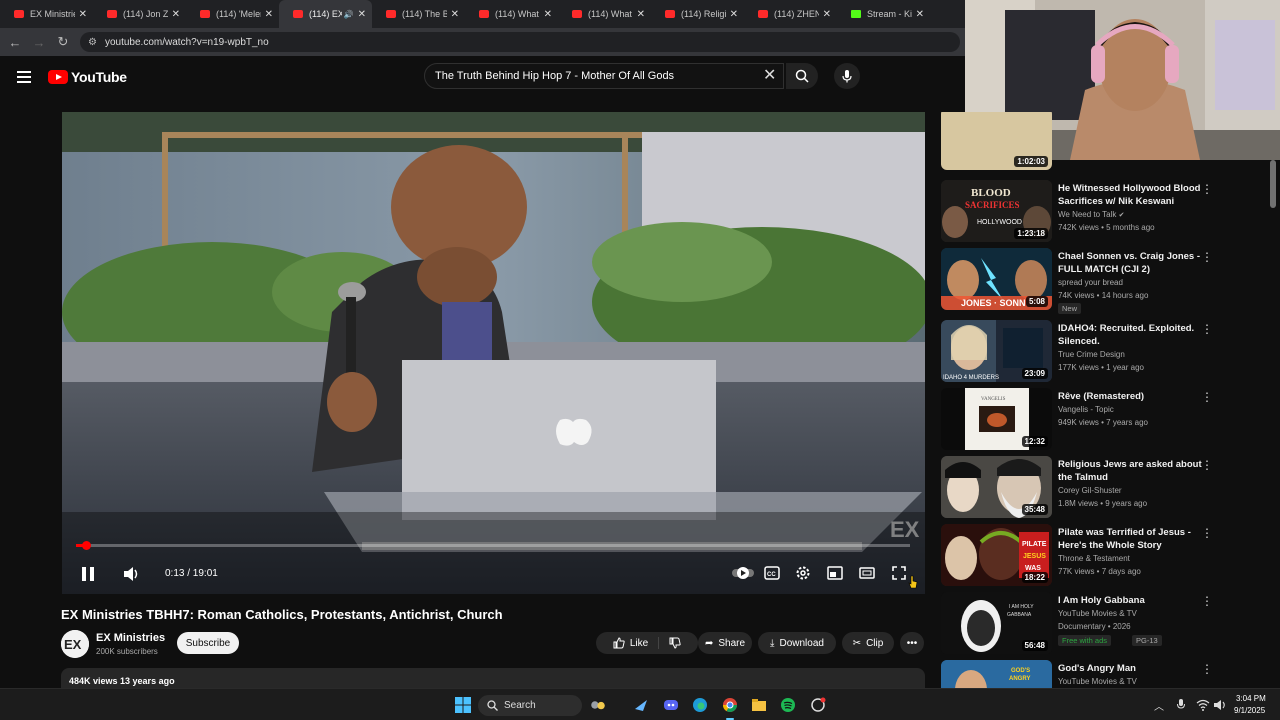 The height and width of the screenshot is (720, 1280). What do you see at coordinates (1273, 184) in the screenshot?
I see `sidebar-scrollbar` at bounding box center [1273, 184].